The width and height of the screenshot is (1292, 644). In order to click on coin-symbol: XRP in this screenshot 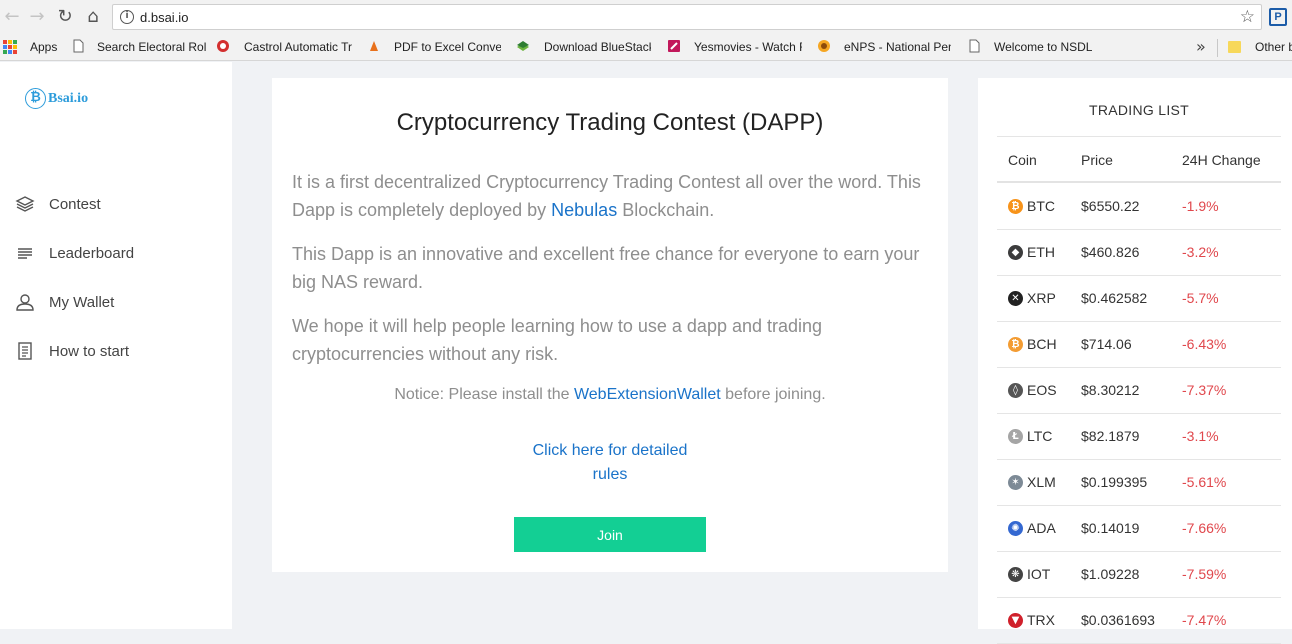, I will do `click(1041, 298)`.